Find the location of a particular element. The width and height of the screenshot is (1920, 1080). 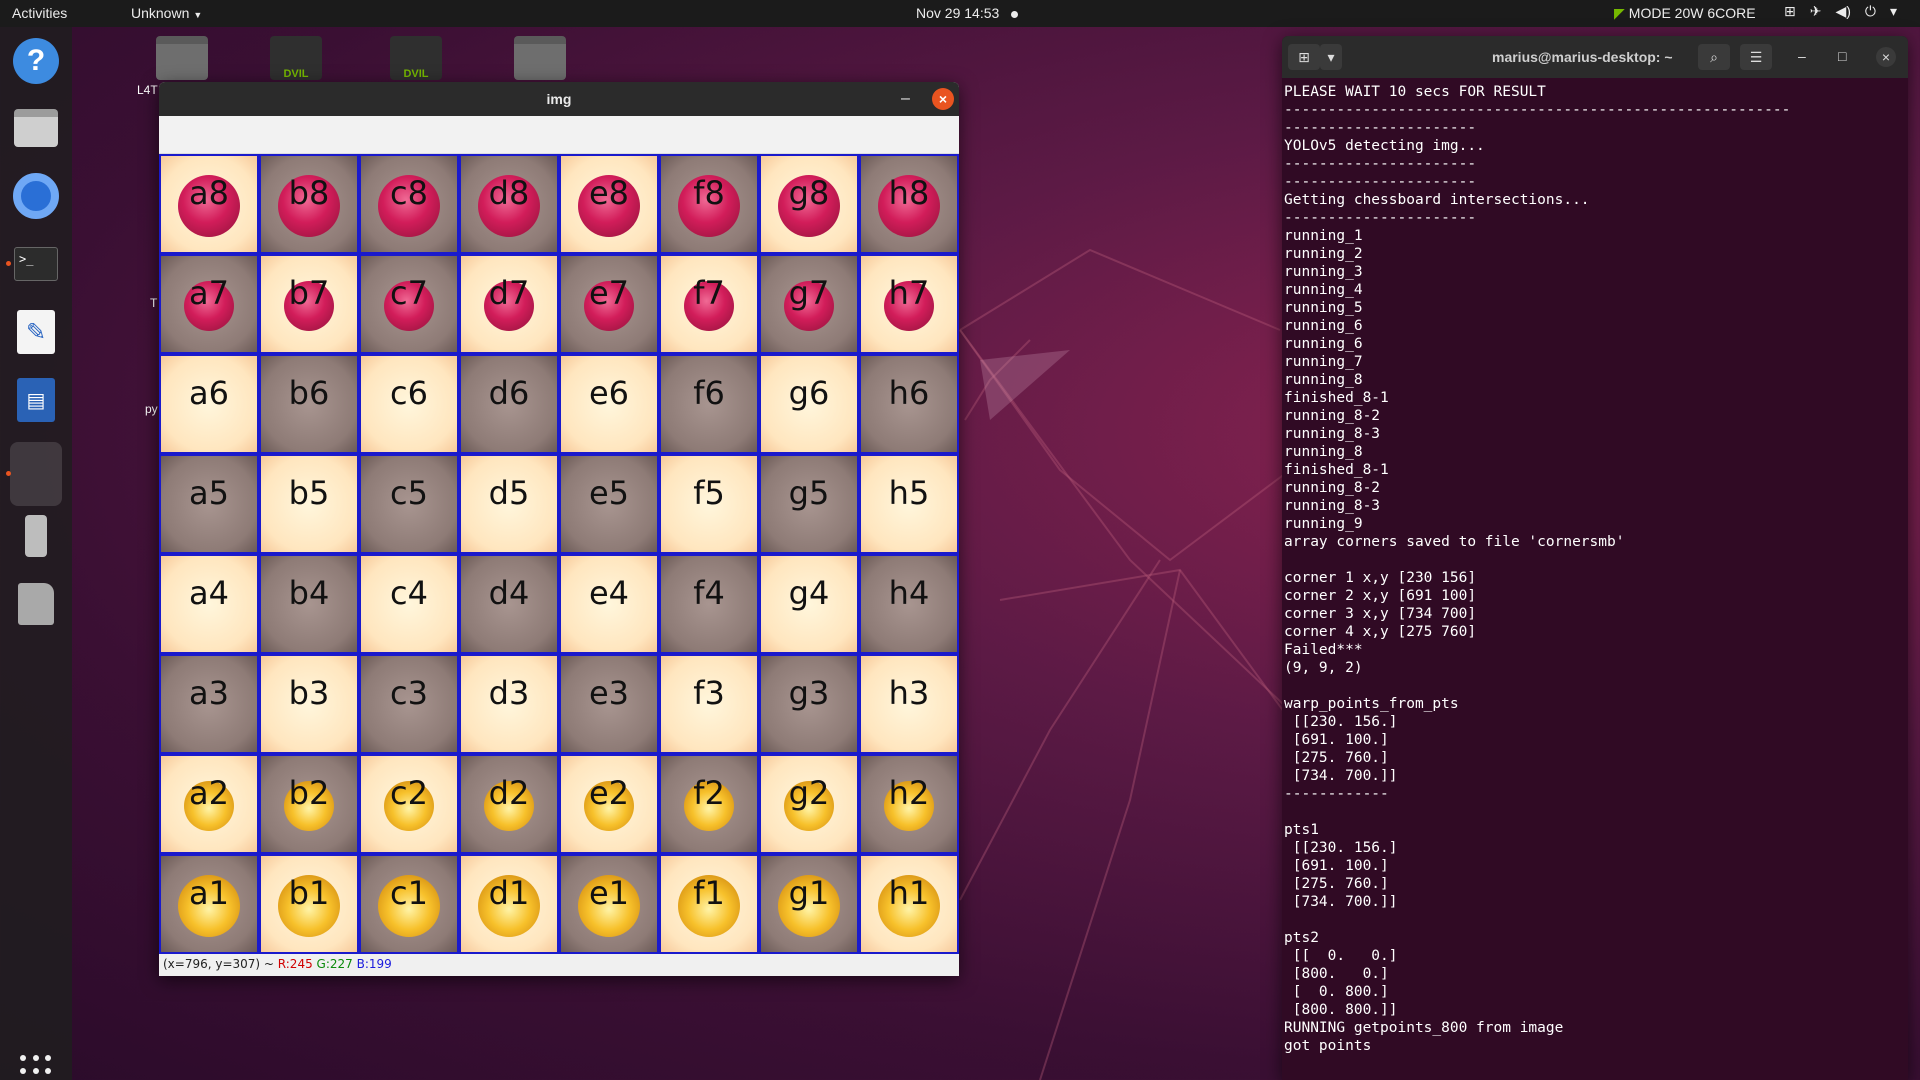

square-f8: f8 is located at coordinates (709, 204).